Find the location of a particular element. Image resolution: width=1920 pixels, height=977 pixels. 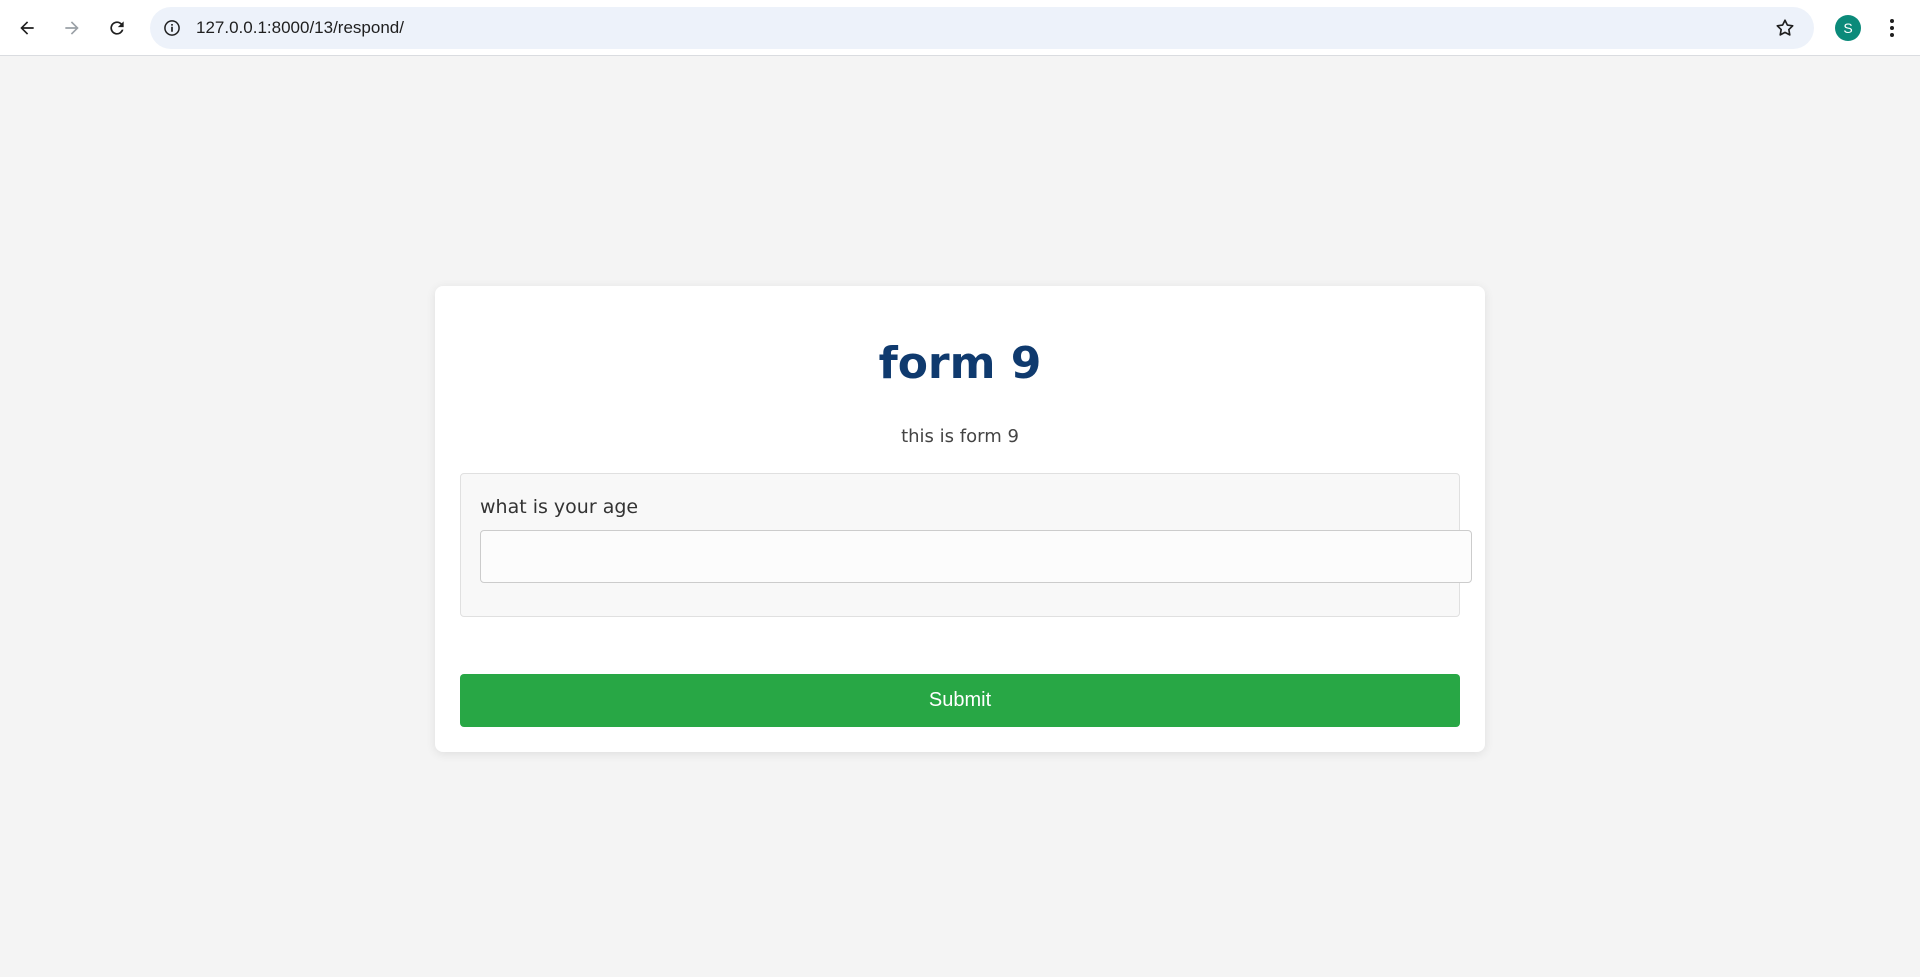

arrow-right-icon is located at coordinates (72, 28).